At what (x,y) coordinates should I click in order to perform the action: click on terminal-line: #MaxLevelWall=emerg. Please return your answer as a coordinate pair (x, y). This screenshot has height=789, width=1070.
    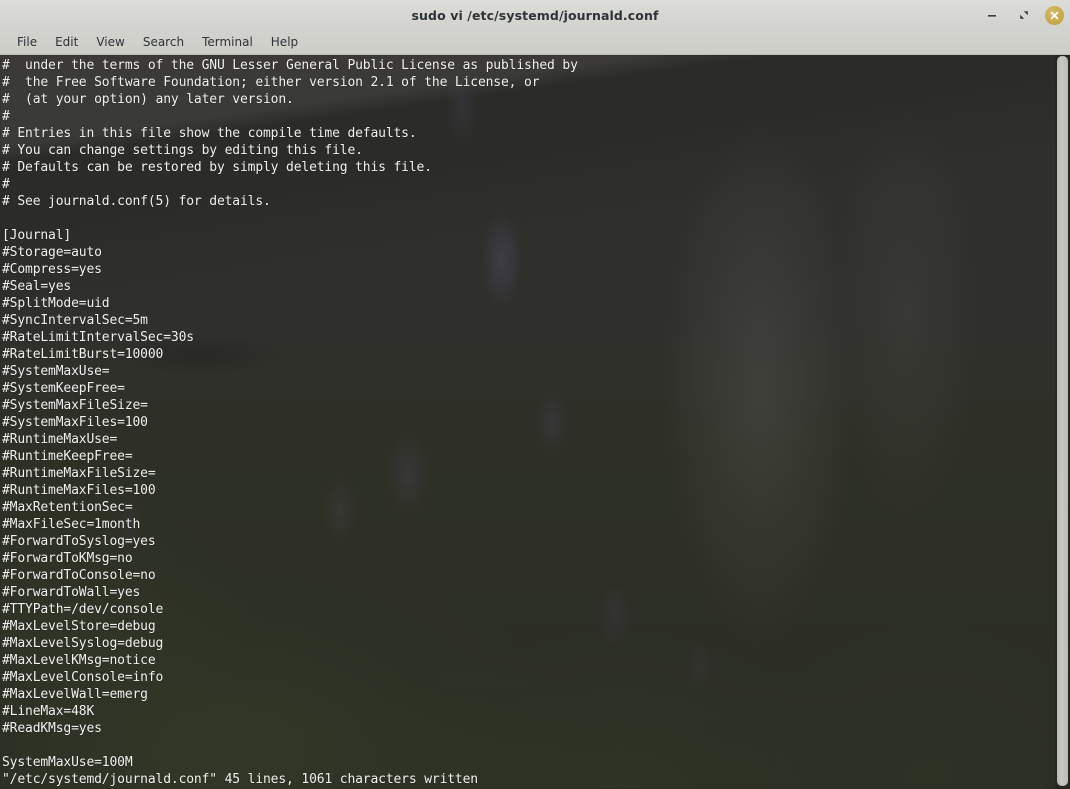
    Looking at the image, I should click on (75, 694).